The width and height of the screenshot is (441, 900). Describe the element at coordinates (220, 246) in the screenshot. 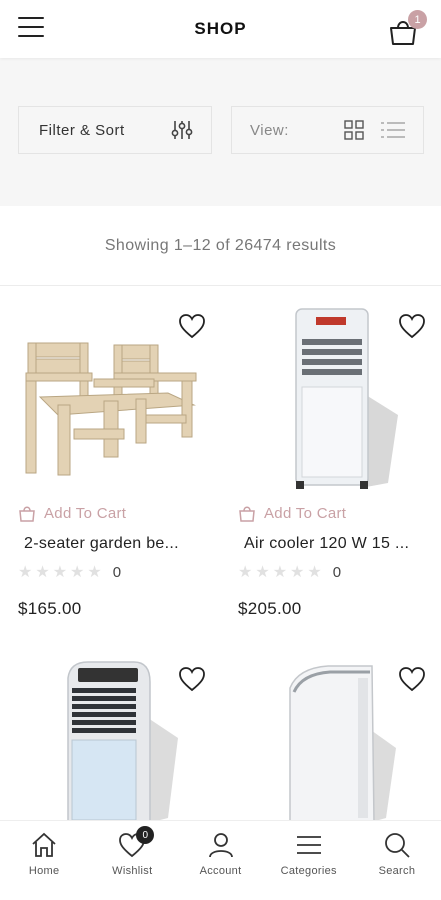

I see `results-count: Showing 1–12 of 26474 results` at that location.